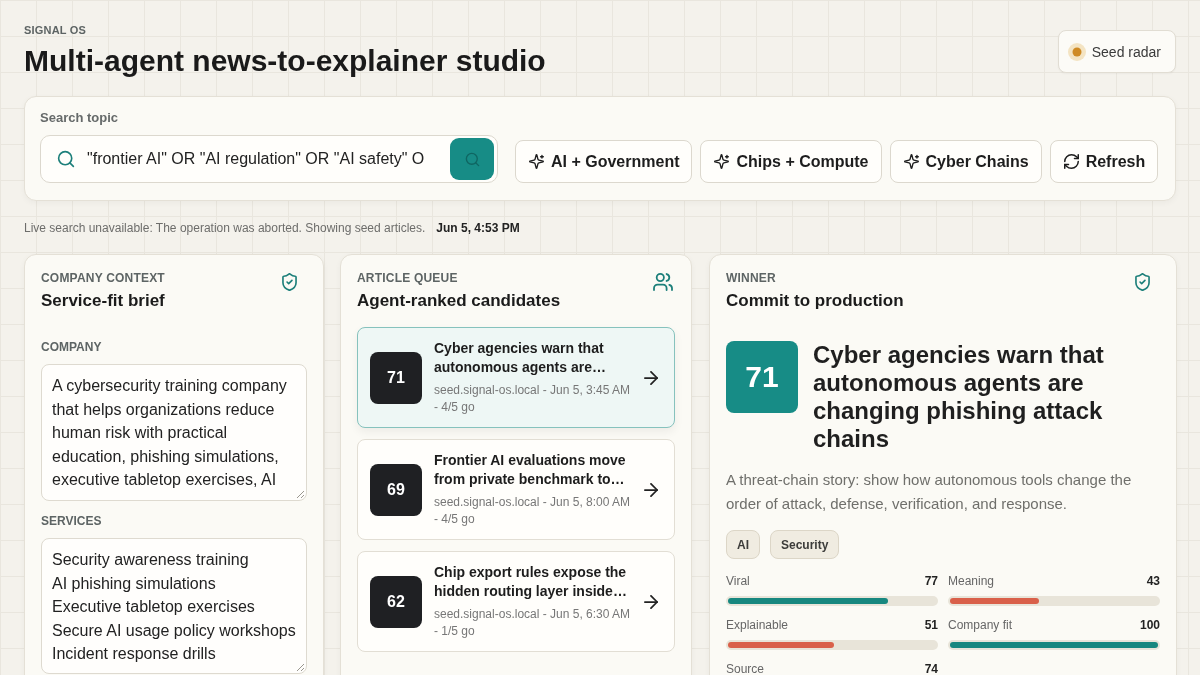 The image size is (1200, 675). Describe the element at coordinates (533, 511) in the screenshot. I see `article-meta: seed.signal-os.local - Jun 5, 8:00 AM - 4/5 go` at that location.